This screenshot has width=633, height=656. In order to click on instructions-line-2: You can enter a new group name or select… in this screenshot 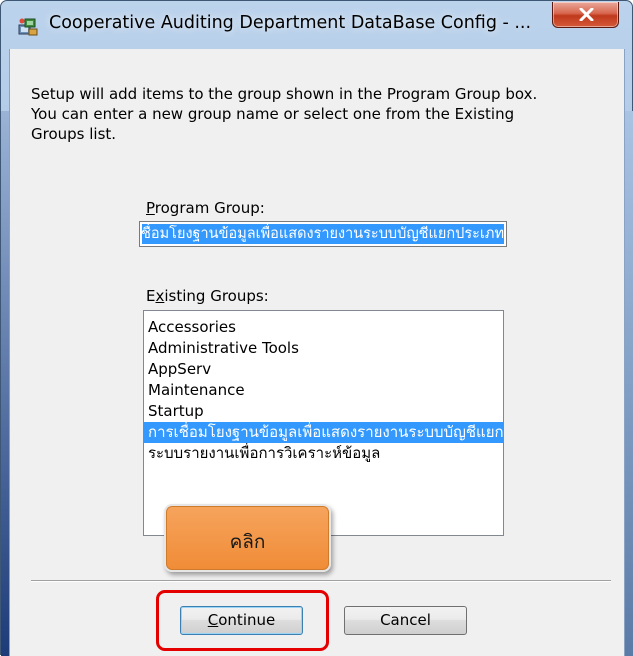, I will do `click(273, 114)`.